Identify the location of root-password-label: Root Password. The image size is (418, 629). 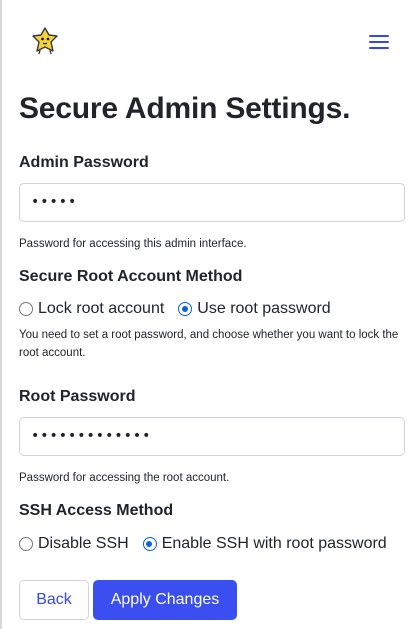
(77, 396).